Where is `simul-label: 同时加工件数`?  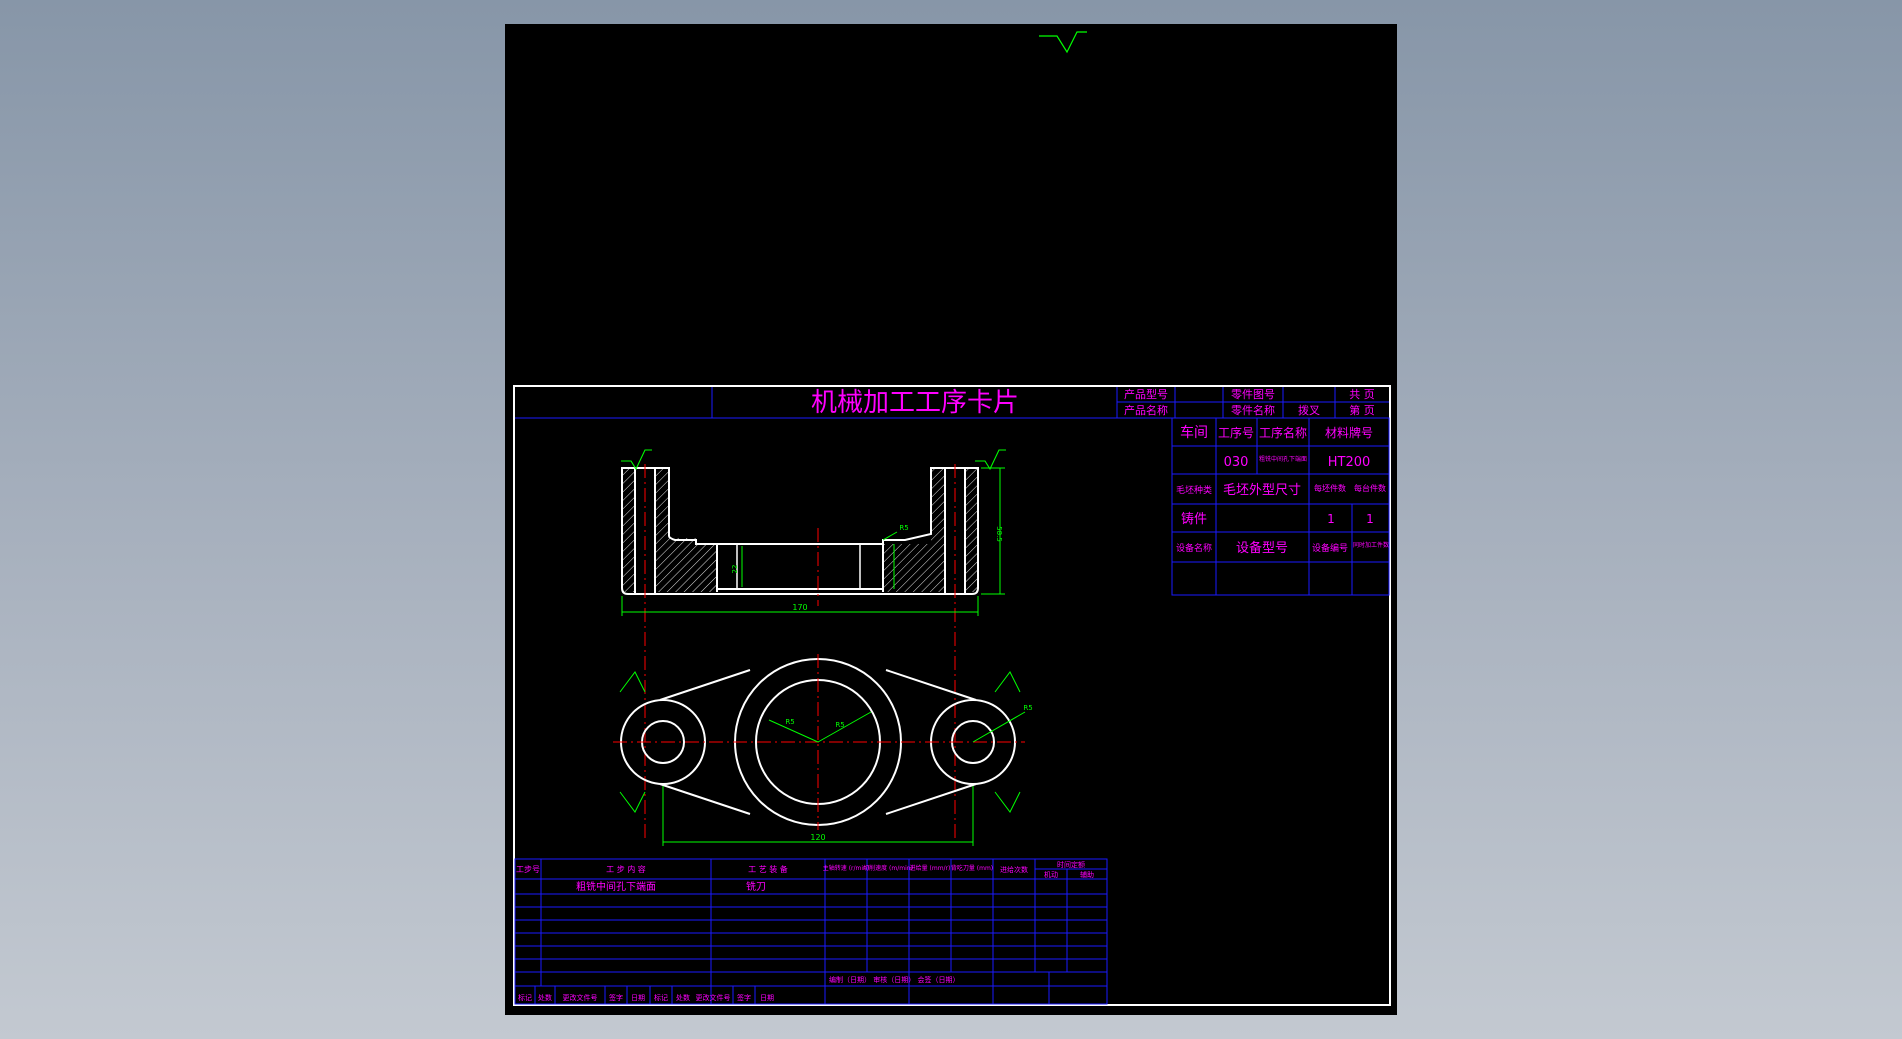
simul-label: 同时加工件数 is located at coordinates (1371, 545).